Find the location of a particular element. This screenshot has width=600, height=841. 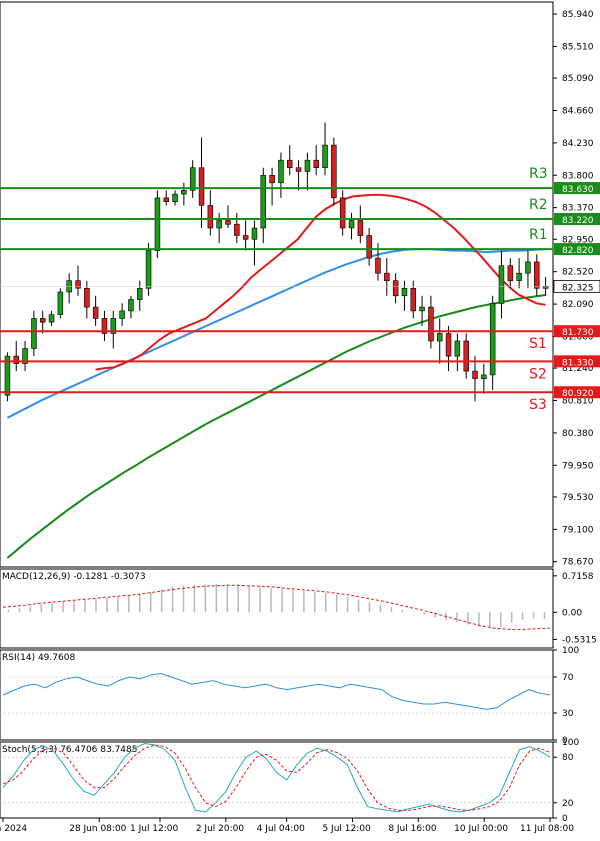

price-tick-label: 80.380 is located at coordinates (578, 434).